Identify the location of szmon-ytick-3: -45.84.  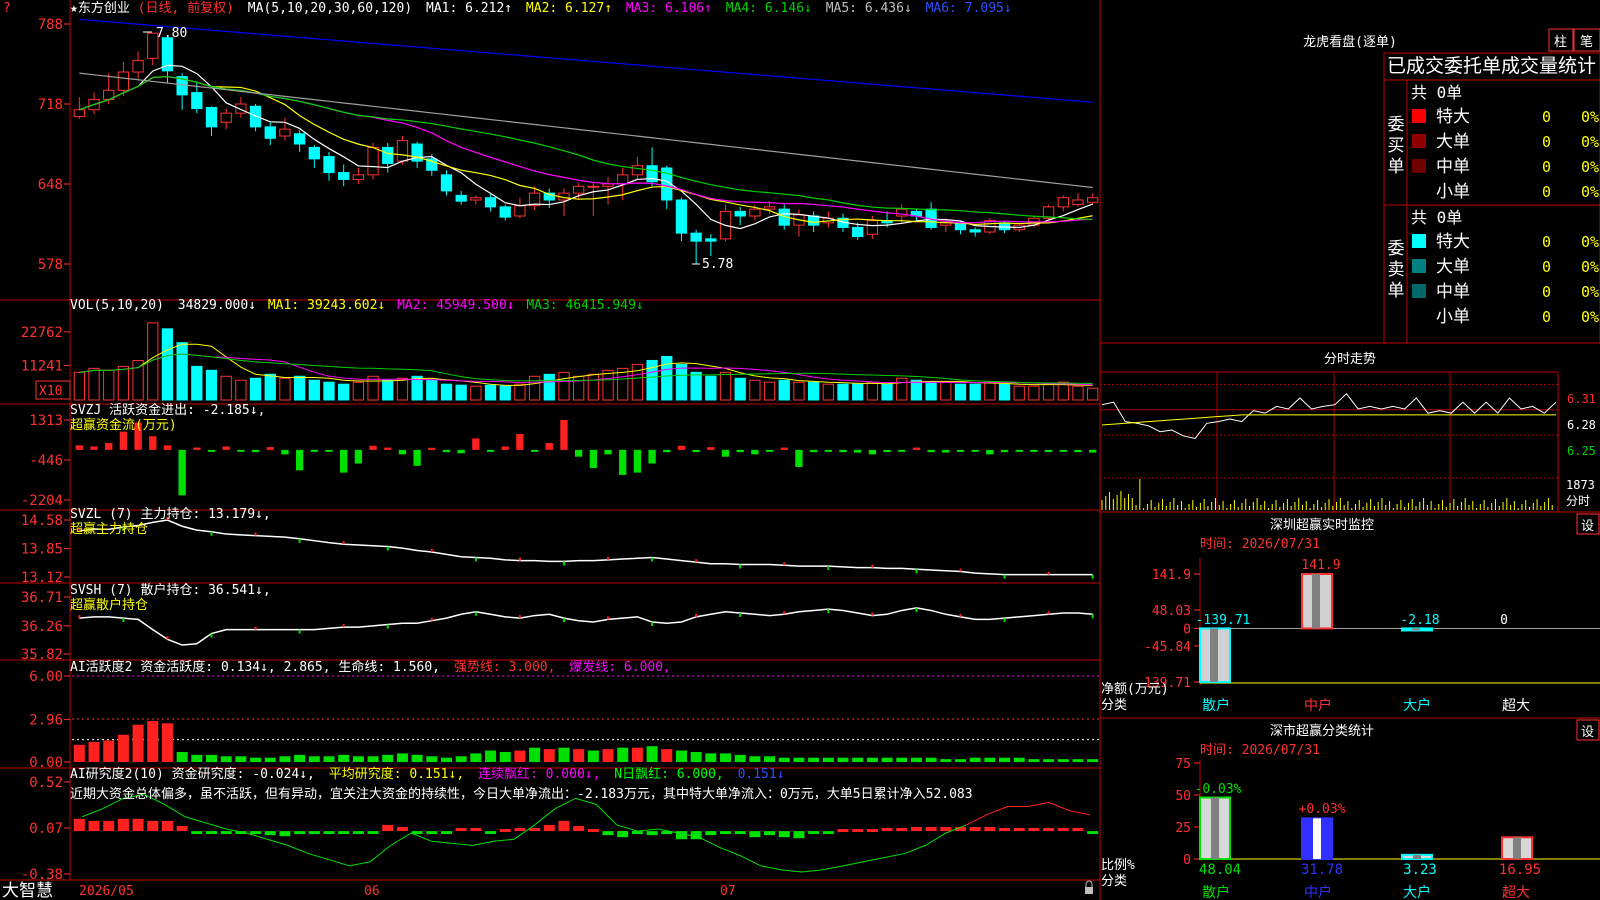
(1167, 647).